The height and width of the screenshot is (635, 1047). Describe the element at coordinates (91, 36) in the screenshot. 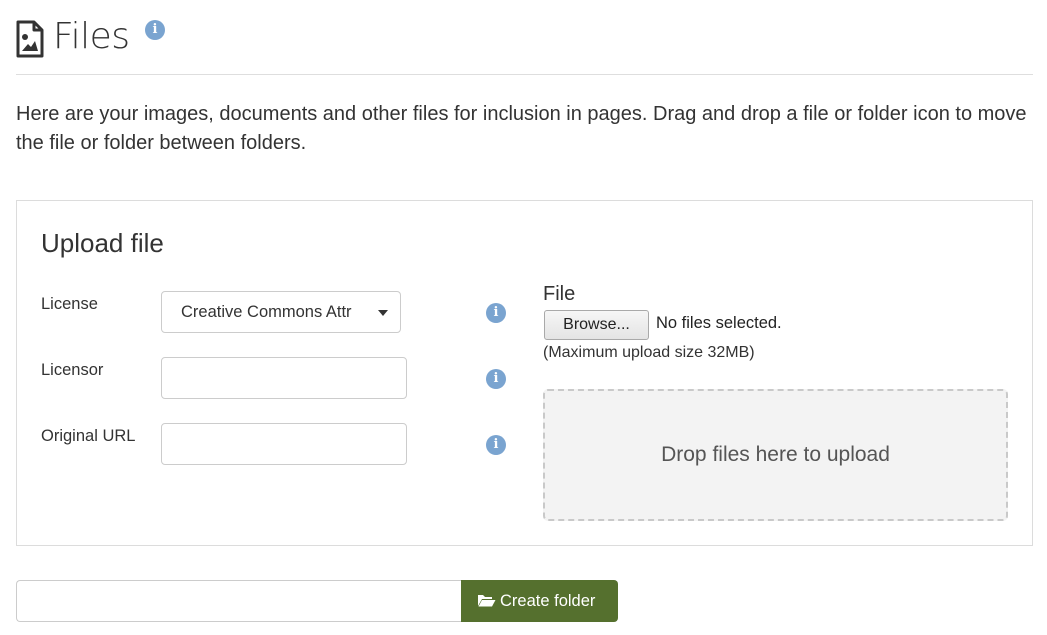

I see `page-title: Files` at that location.